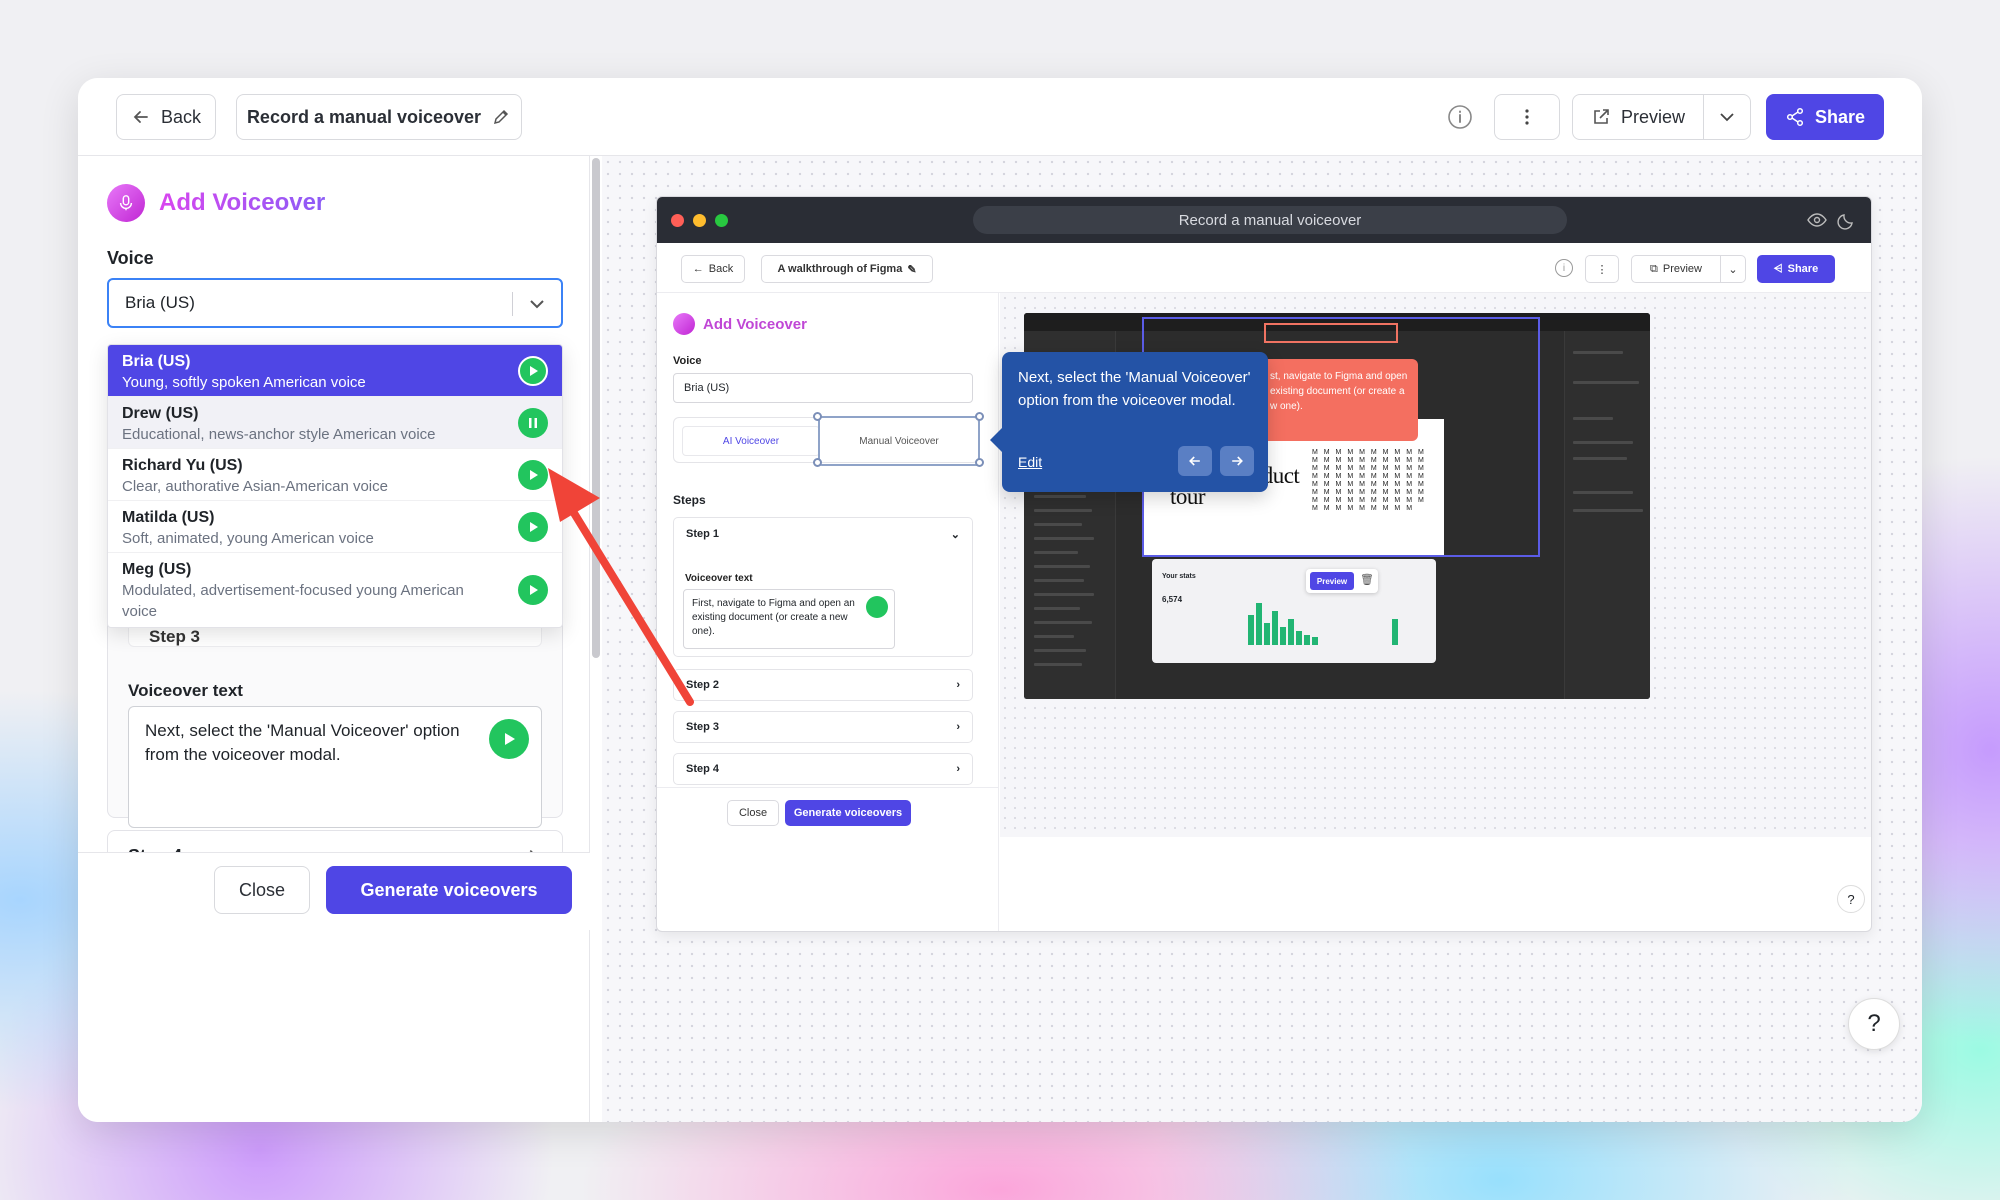  What do you see at coordinates (702, 534) in the screenshot?
I see `mini-step-1-label: Step 1` at bounding box center [702, 534].